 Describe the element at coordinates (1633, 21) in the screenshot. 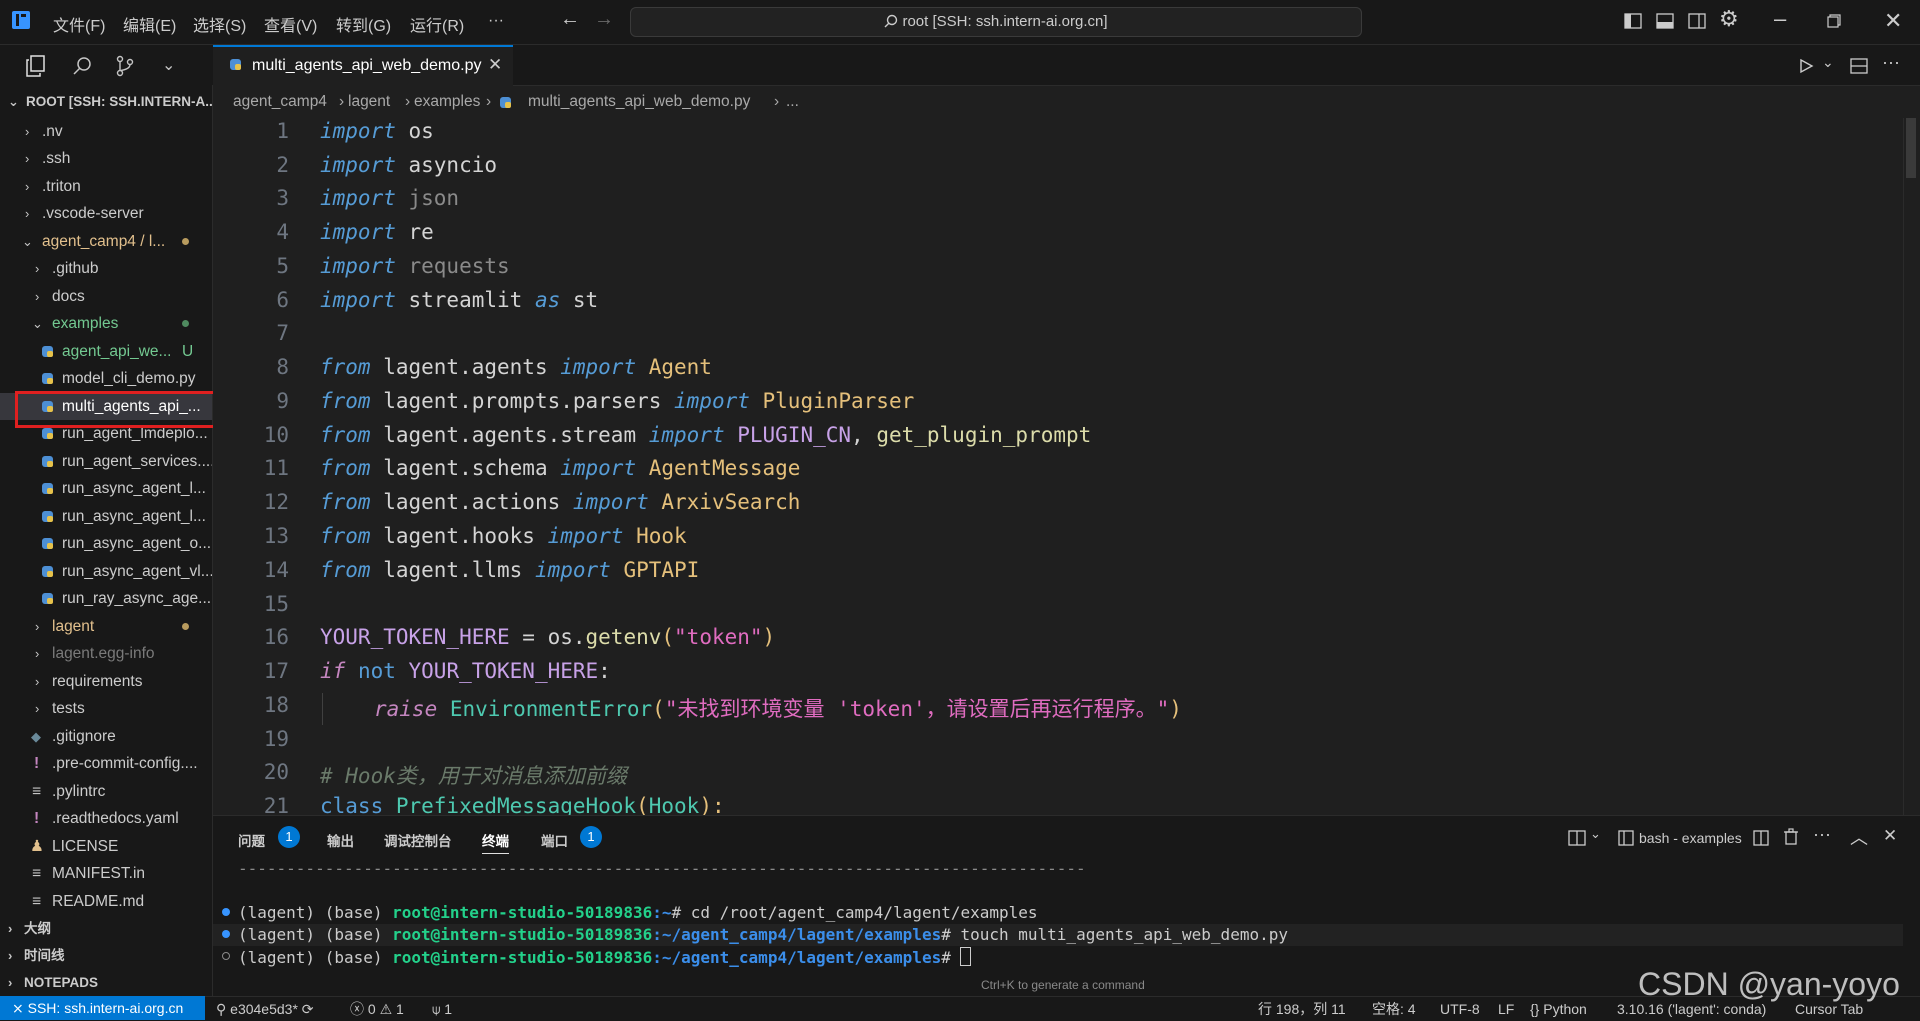

I see `toggle-primary-sidebar-icon` at that location.